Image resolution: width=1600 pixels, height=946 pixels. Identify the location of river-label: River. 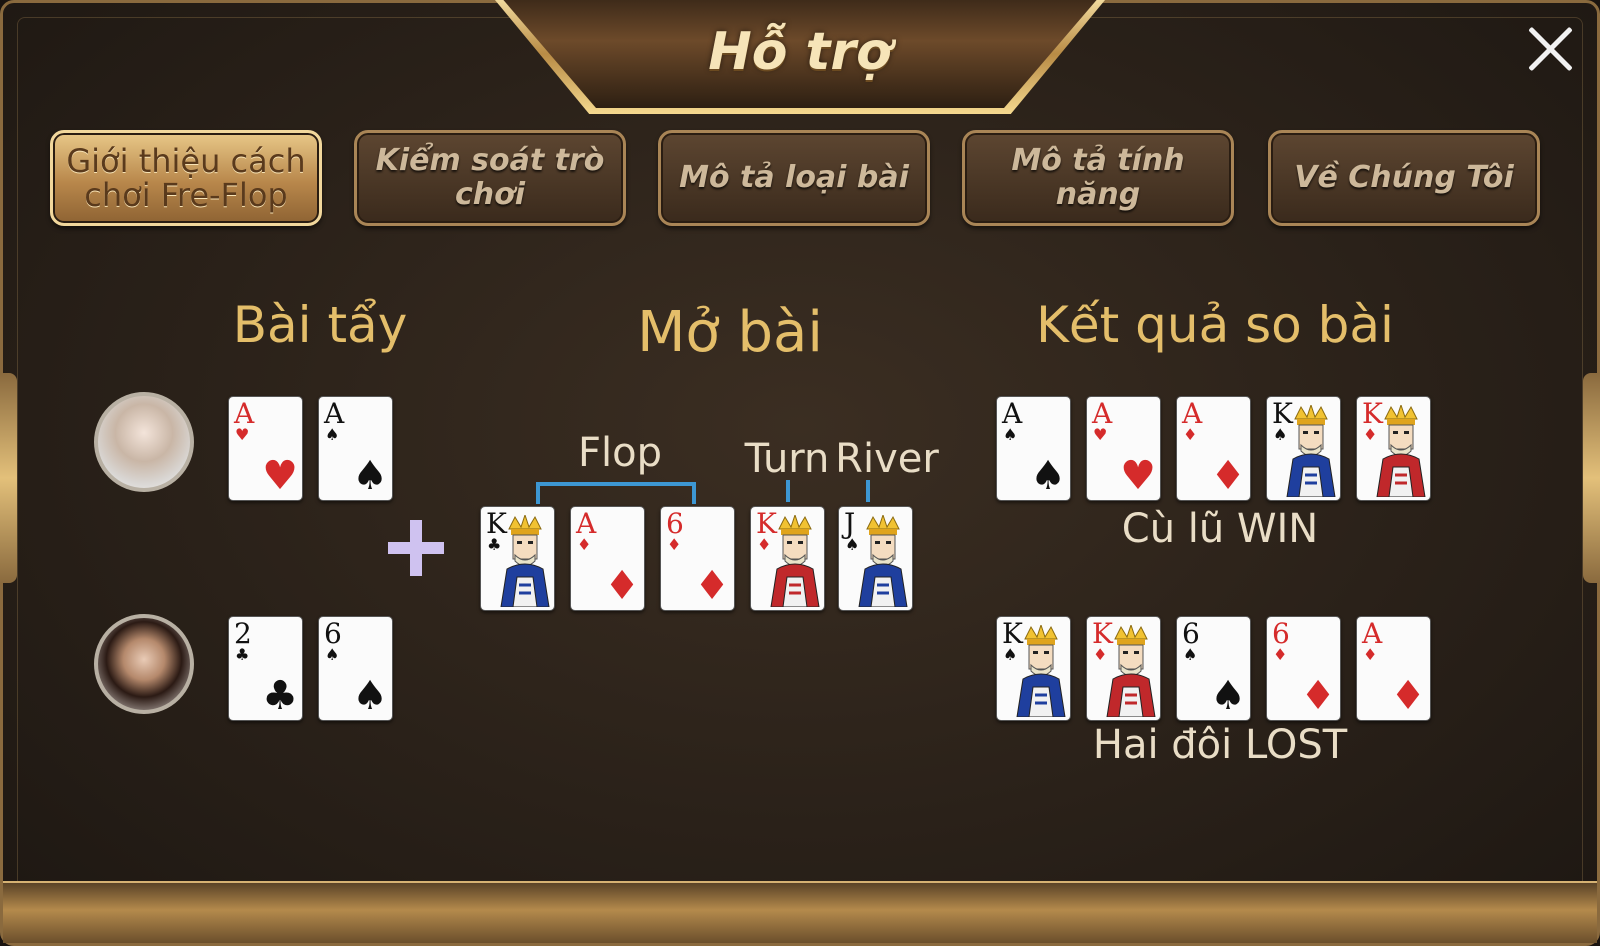
(887, 459).